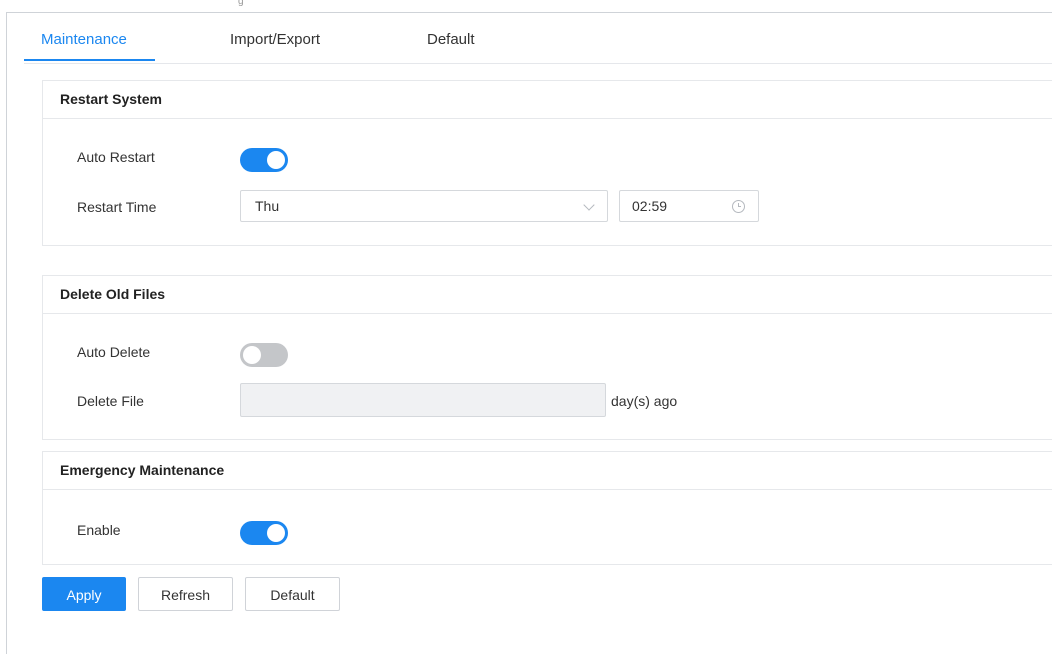  What do you see at coordinates (264, 355) in the screenshot?
I see `auto-delete-toggle` at bounding box center [264, 355].